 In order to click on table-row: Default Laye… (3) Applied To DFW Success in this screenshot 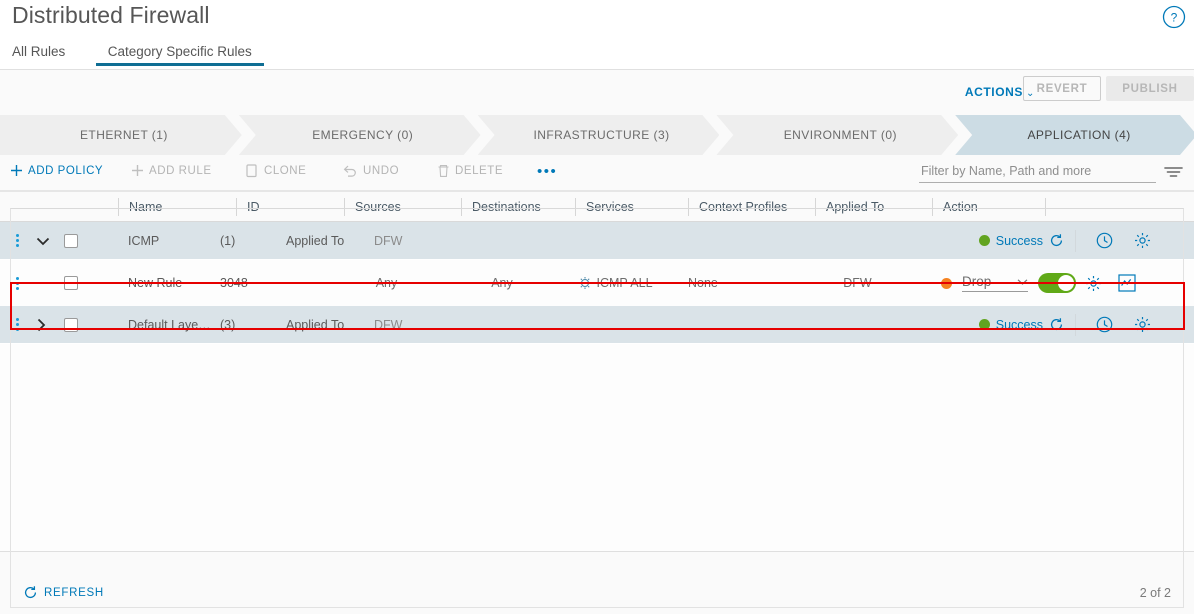, I will do `click(597, 325)`.